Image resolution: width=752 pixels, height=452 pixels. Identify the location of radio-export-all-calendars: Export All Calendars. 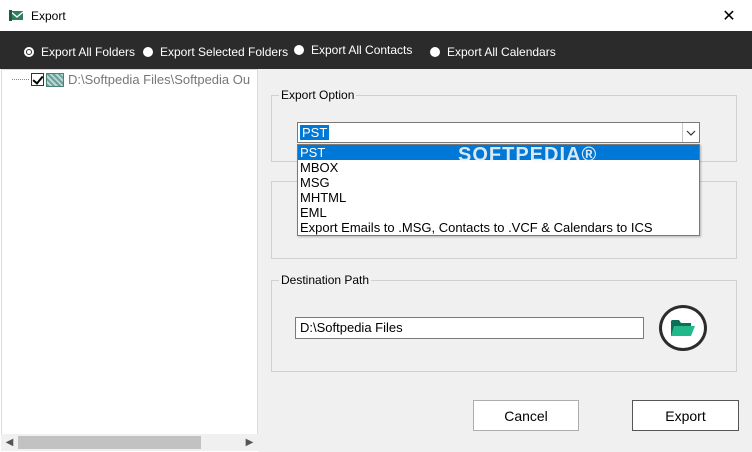
(493, 52).